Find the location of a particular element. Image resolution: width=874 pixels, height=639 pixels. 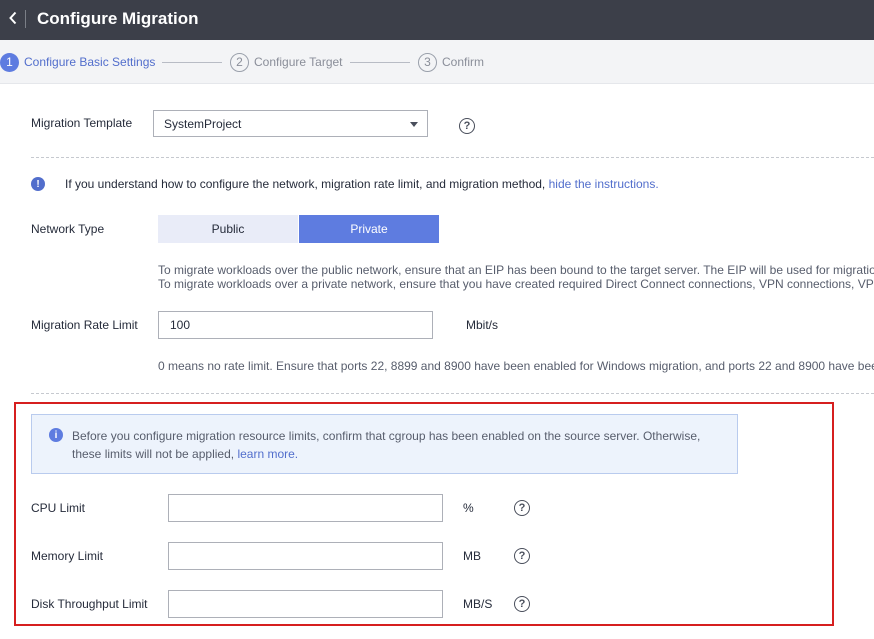

network-public-option: Public is located at coordinates (228, 229).